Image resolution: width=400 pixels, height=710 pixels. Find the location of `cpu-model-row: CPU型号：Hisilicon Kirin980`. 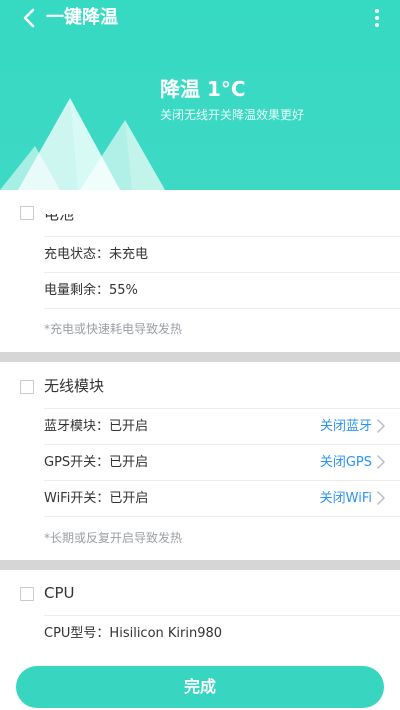

cpu-model-row: CPU型号：Hisilicon Kirin980 is located at coordinates (222, 633).